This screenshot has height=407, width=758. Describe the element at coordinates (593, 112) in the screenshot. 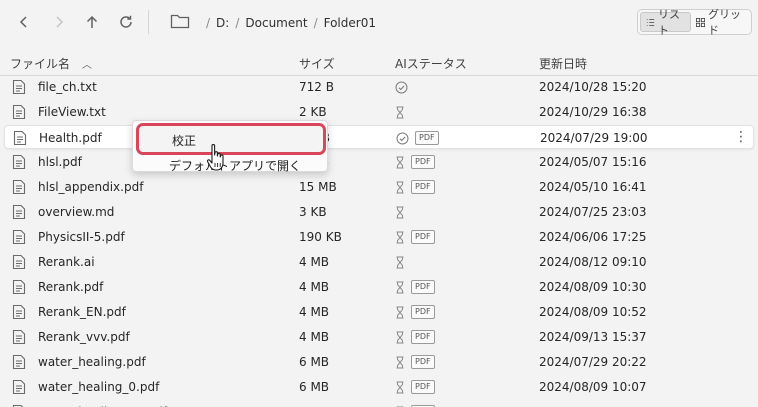

I see `file-modified-date: 2024/10/29 16:38` at that location.